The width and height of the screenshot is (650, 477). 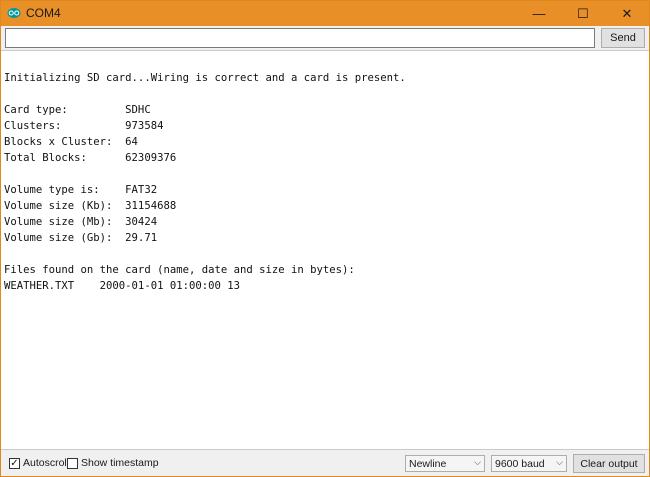 I want to click on baud-rate-value: 9600 baud, so click(x=520, y=464).